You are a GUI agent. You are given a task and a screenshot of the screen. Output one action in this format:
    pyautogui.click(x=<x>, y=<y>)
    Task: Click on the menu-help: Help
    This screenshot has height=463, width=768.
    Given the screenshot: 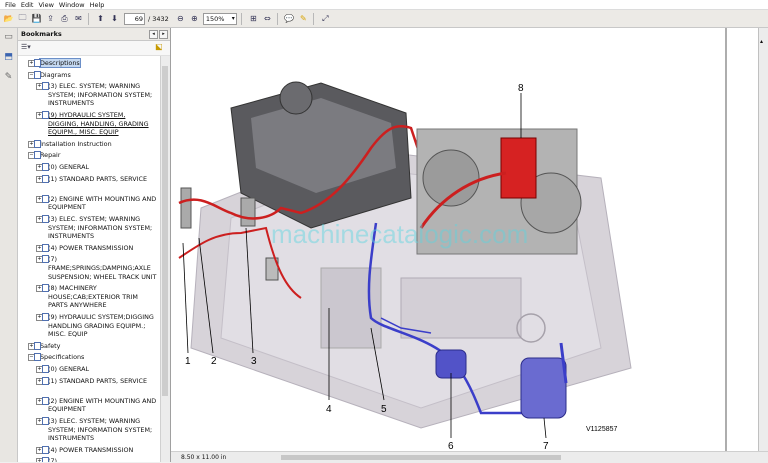 What is the action you would take?
    pyautogui.click(x=97, y=5)
    